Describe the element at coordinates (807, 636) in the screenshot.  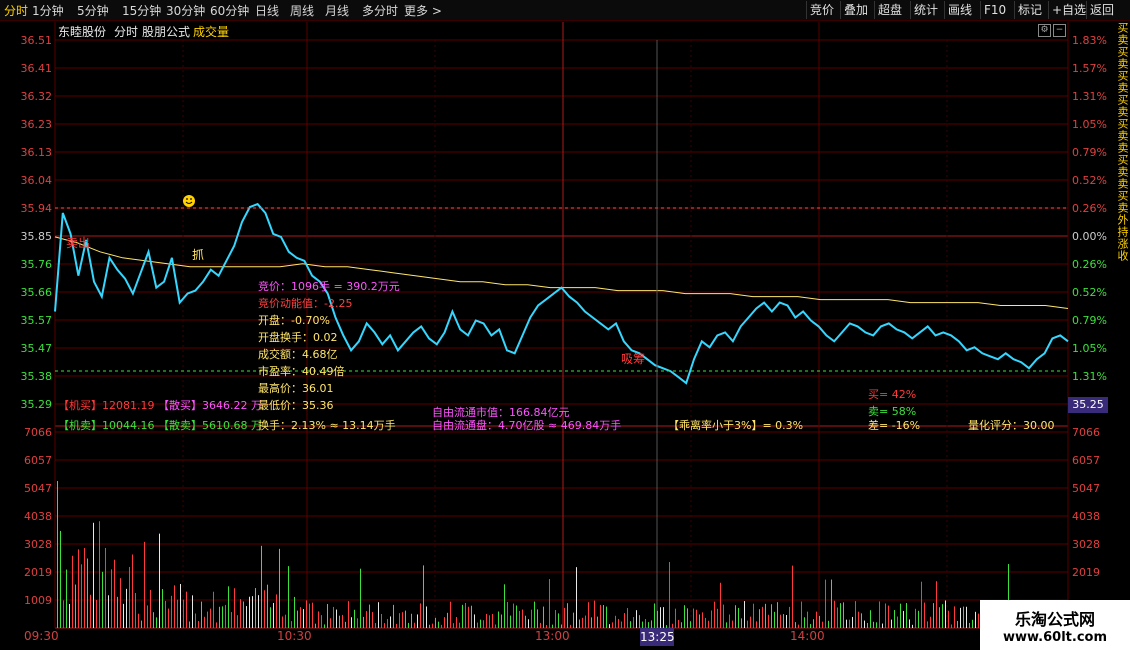
I see `time-label: 14:00` at that location.